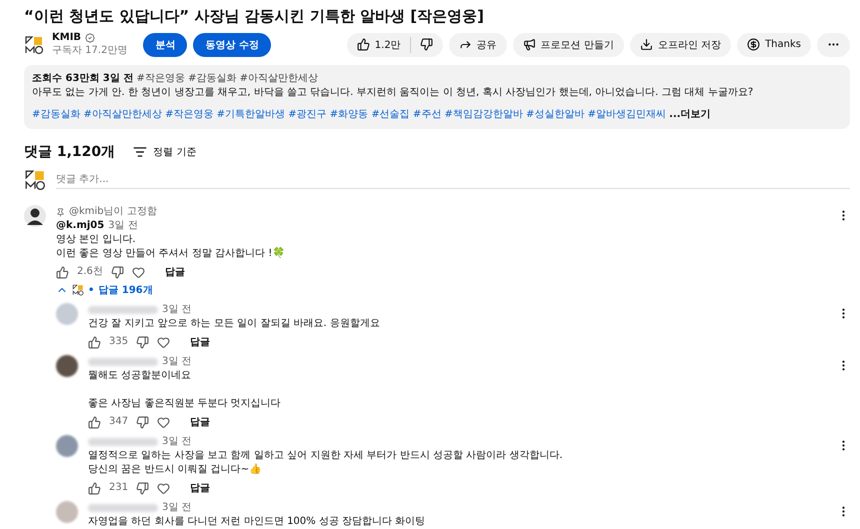 This screenshot has height=529, width=860. What do you see at coordinates (477, 44) in the screenshot?
I see `share-button: 공유` at bounding box center [477, 44].